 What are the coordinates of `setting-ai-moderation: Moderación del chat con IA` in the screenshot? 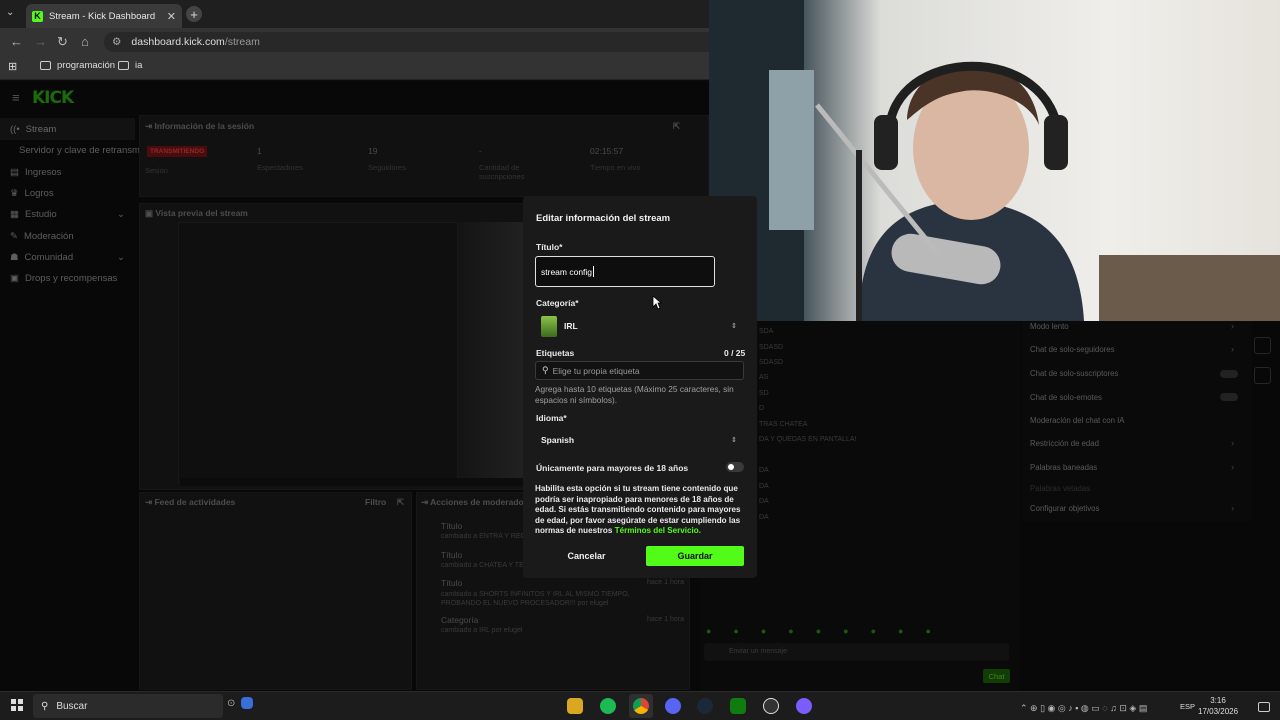 It's located at (1077, 420).